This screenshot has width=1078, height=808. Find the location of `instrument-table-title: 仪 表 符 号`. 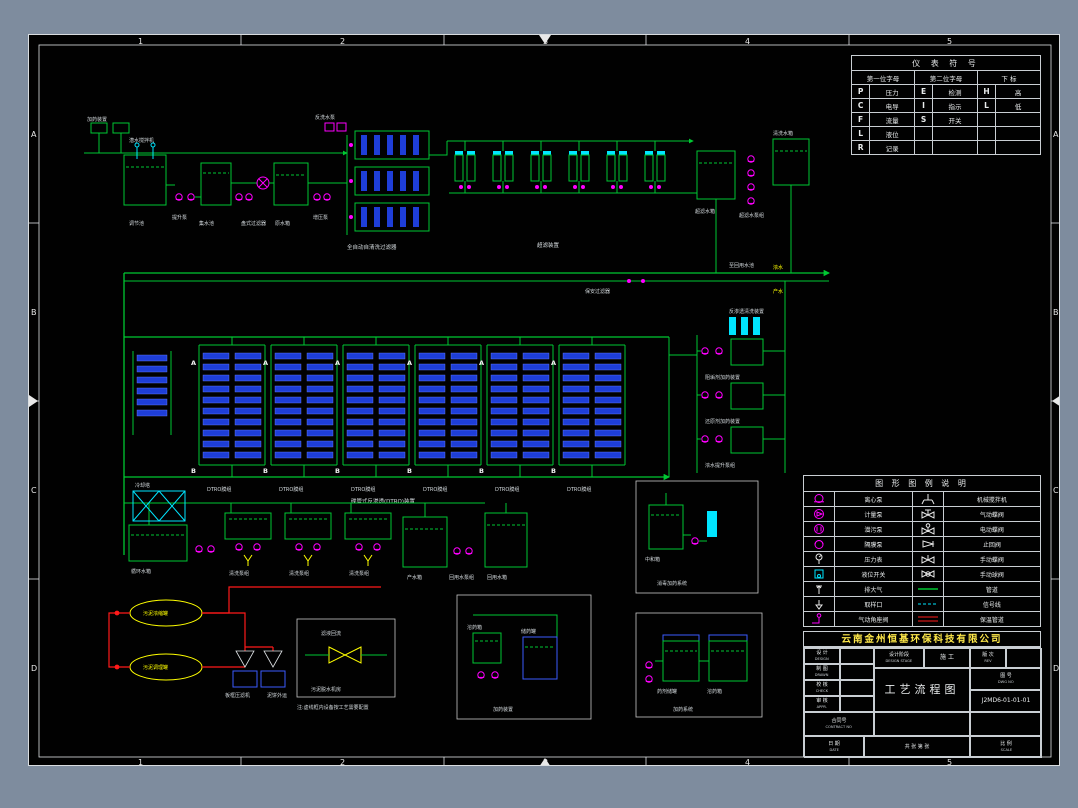

instrument-table-title: 仪 表 符 号 is located at coordinates (946, 63).